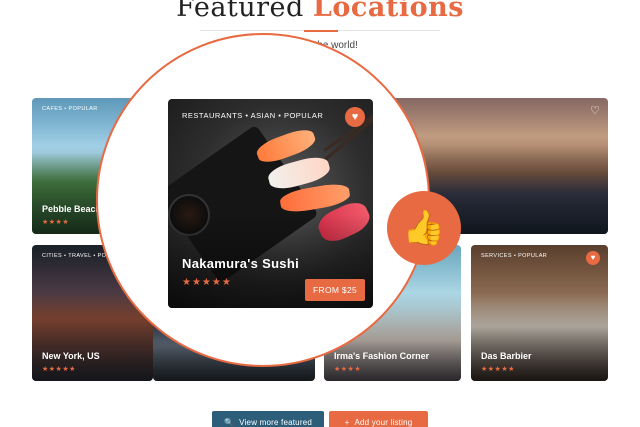 This screenshot has width=640, height=427. Describe the element at coordinates (539, 313) in the screenshot. I see `listing-card-das-barbier: SERVICES • POPULAR ♥ Das Barbier ★★★★★` at that location.